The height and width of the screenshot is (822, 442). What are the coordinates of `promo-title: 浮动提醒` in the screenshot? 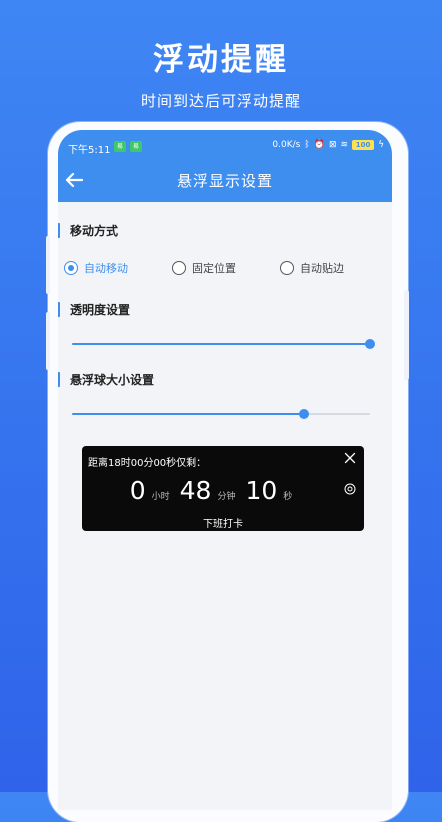 It's located at (221, 60).